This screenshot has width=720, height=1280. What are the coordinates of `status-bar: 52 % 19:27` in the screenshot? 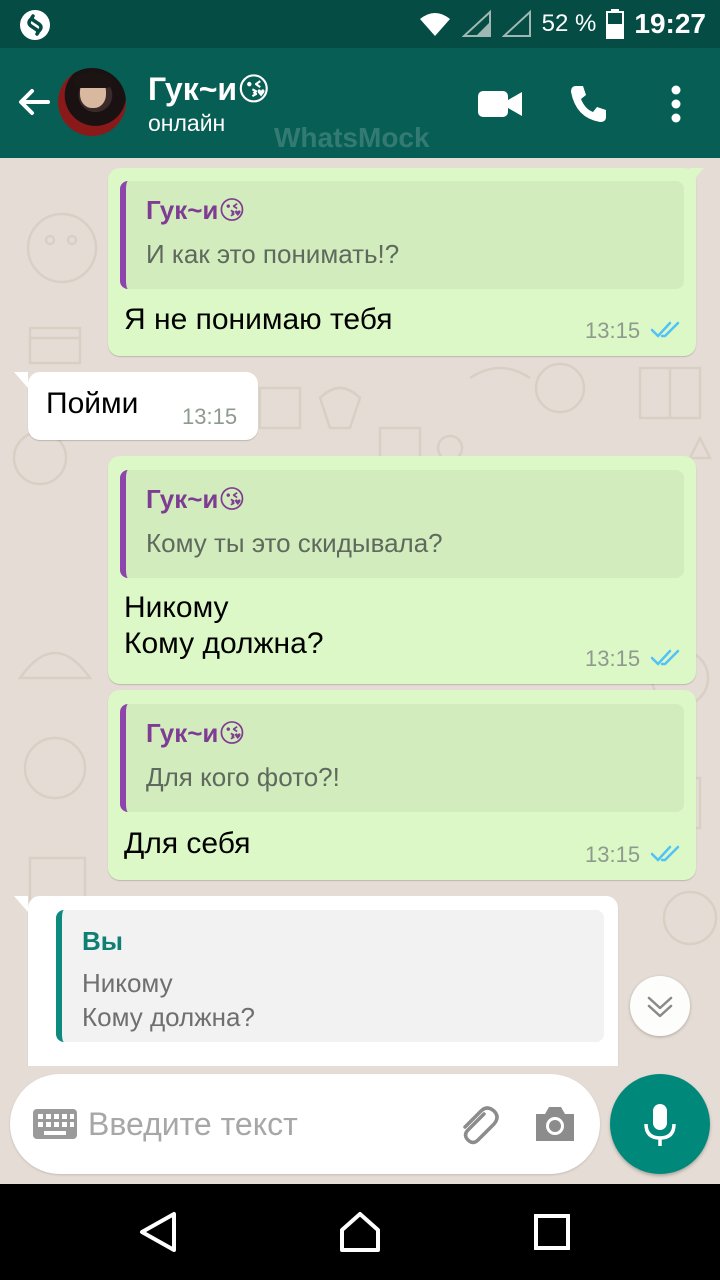 It's located at (360, 24).